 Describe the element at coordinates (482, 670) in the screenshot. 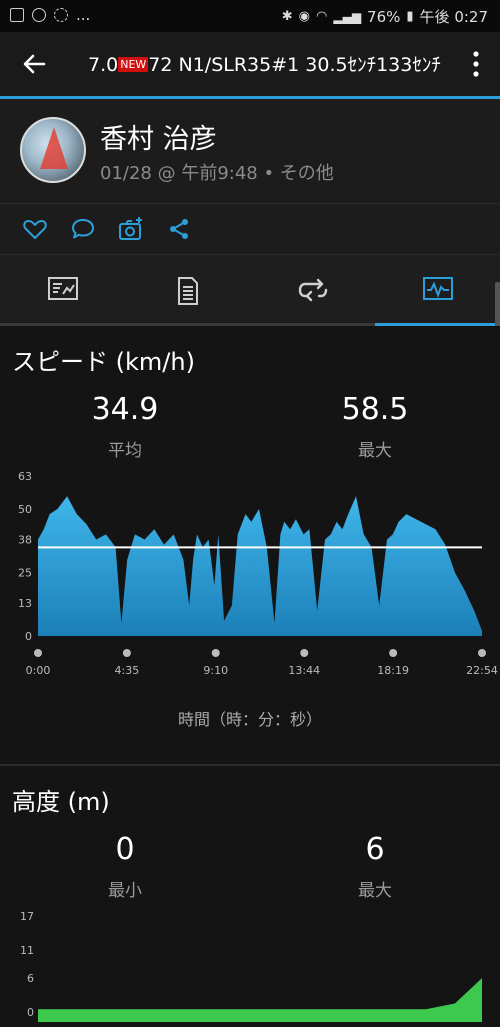

I see `speed-x-tick-label: 22:54` at that location.